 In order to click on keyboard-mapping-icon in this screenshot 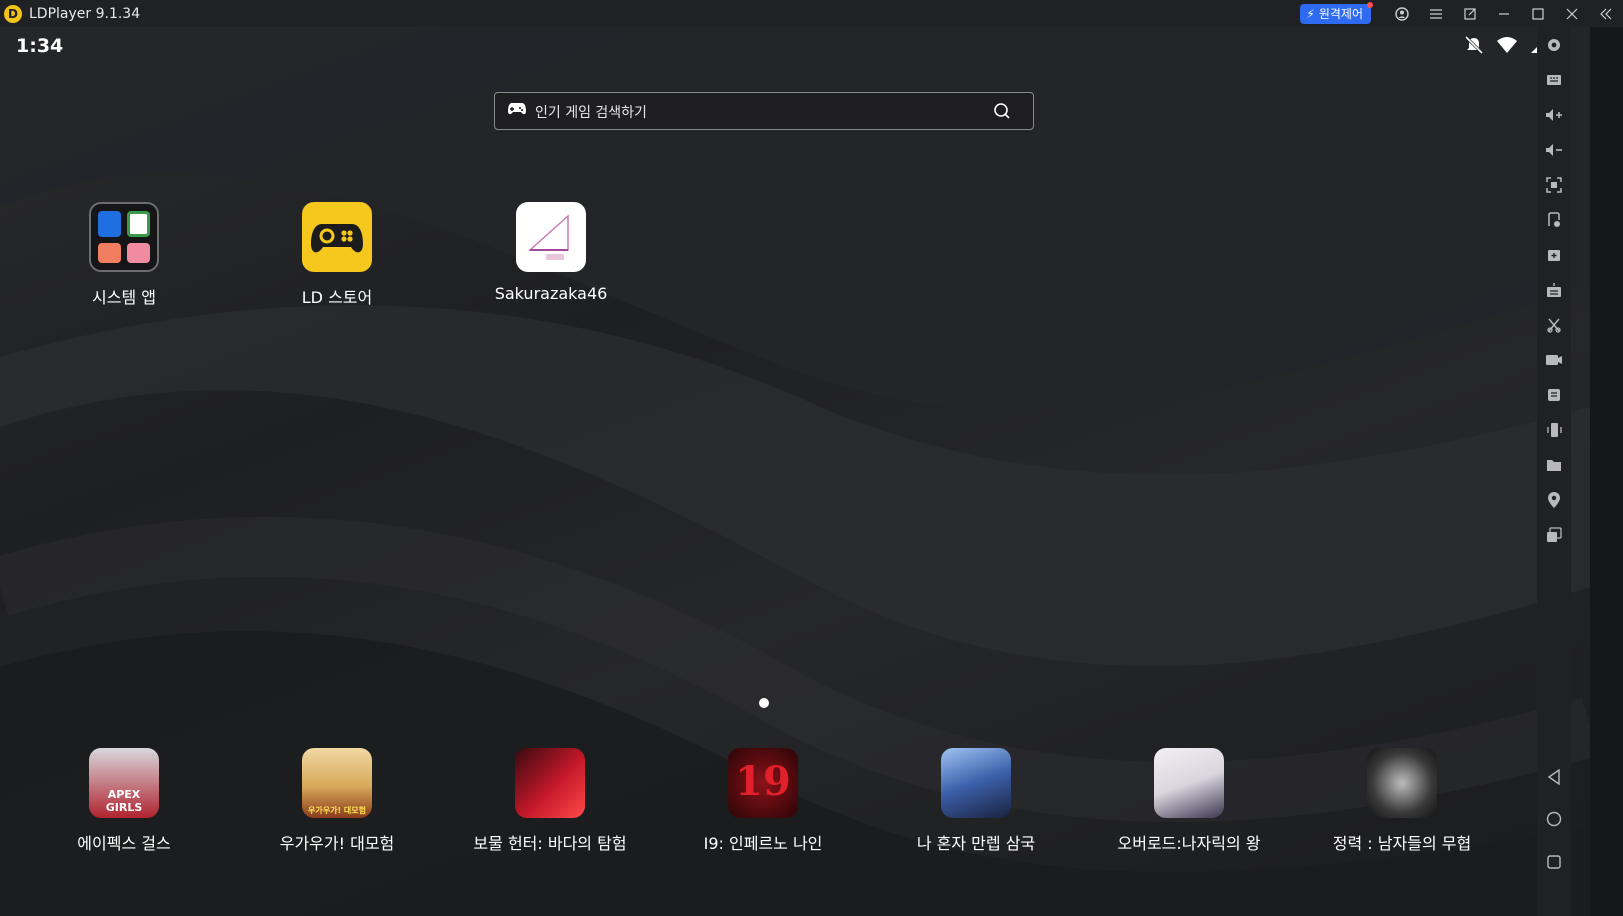, I will do `click(1554, 80)`.